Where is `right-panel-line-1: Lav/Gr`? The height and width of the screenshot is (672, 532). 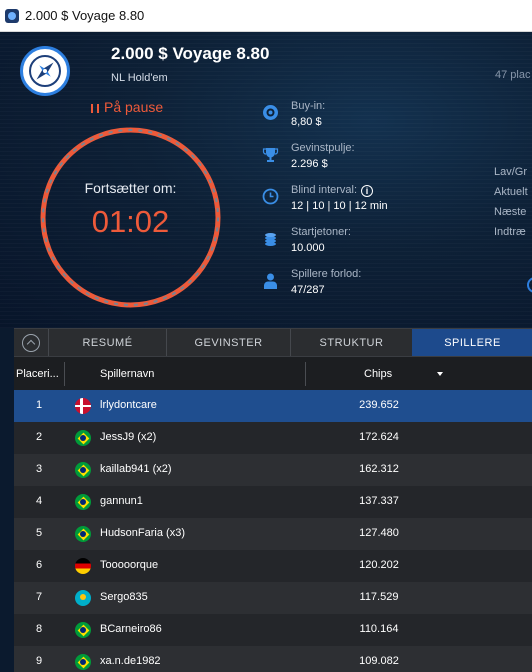
right-panel-line-1: Lav/Gr is located at coordinates (511, 172).